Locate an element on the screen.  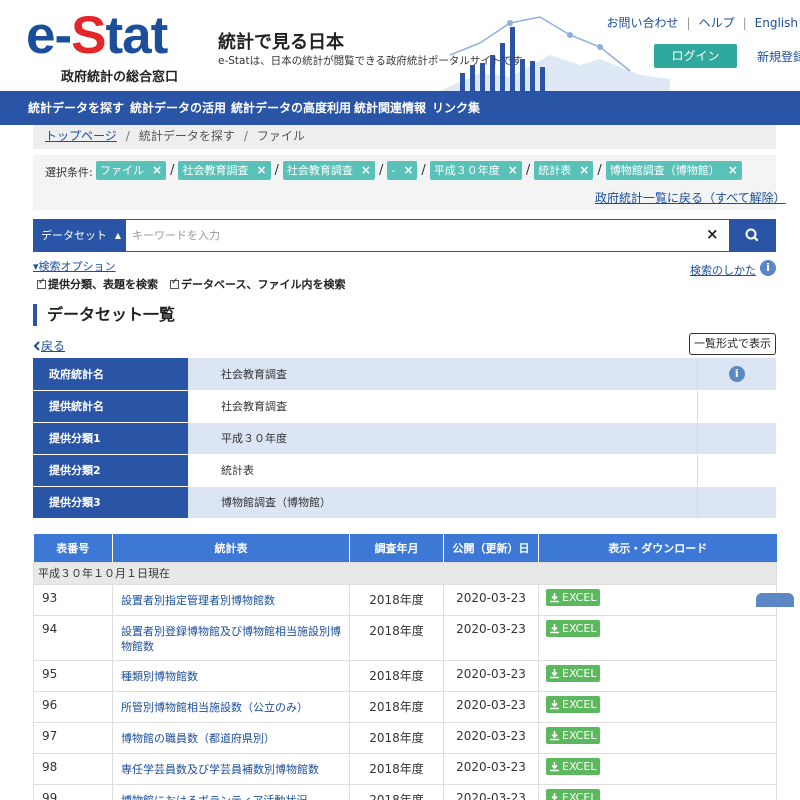
table-group-row: 平成３０年１０月１日現在 is located at coordinates (405, 573).